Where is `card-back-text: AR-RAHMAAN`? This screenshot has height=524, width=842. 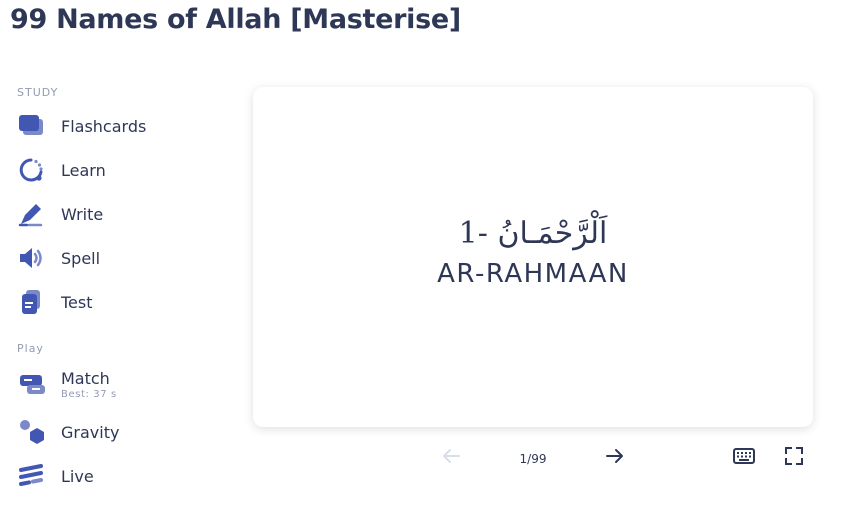 card-back-text: AR-RAHMAAN is located at coordinates (533, 273).